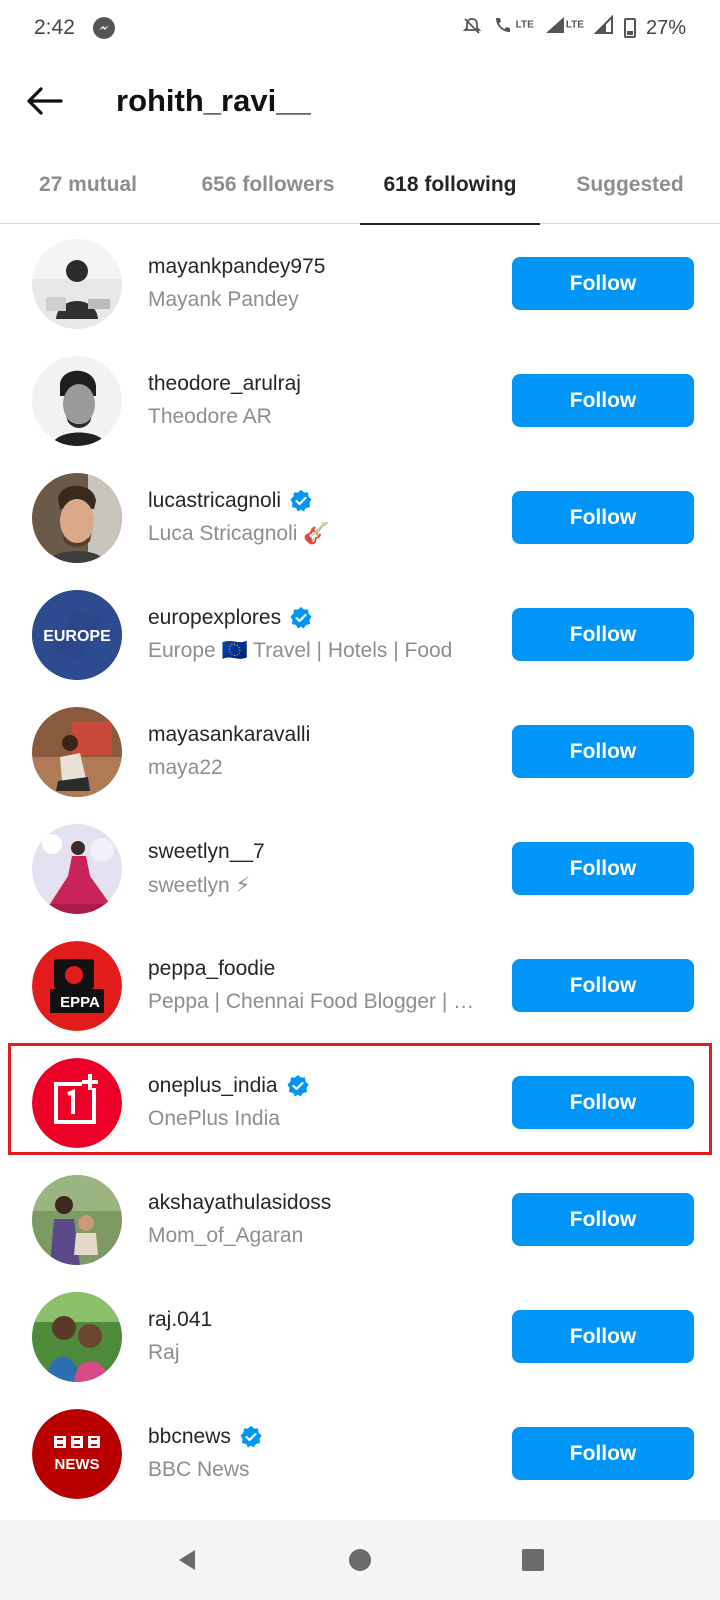 The width and height of the screenshot is (720, 1600). What do you see at coordinates (77, 985) in the screenshot?
I see `avatar: EPPA` at bounding box center [77, 985].